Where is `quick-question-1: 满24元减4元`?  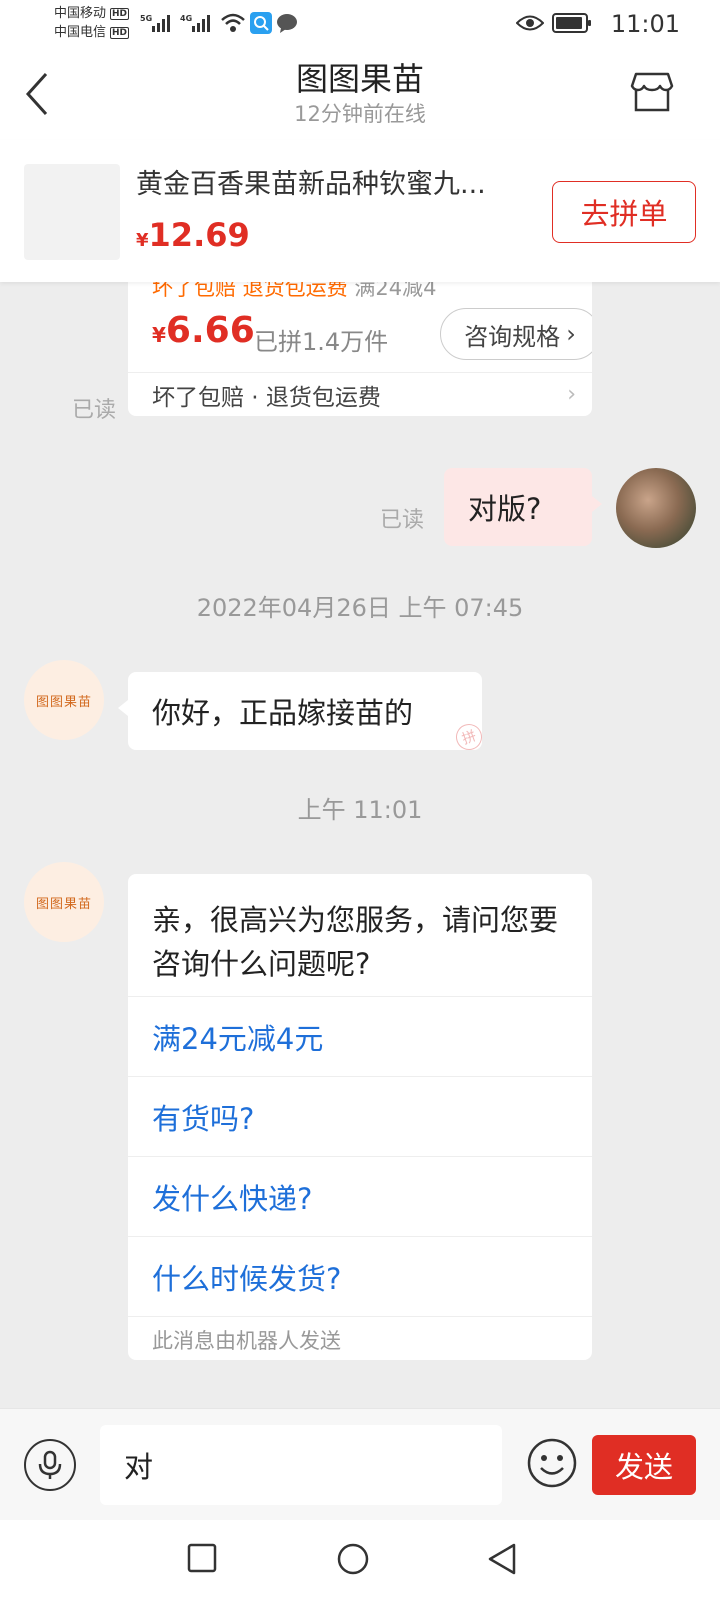
quick-question-1: 满24元减4元 is located at coordinates (360, 1036).